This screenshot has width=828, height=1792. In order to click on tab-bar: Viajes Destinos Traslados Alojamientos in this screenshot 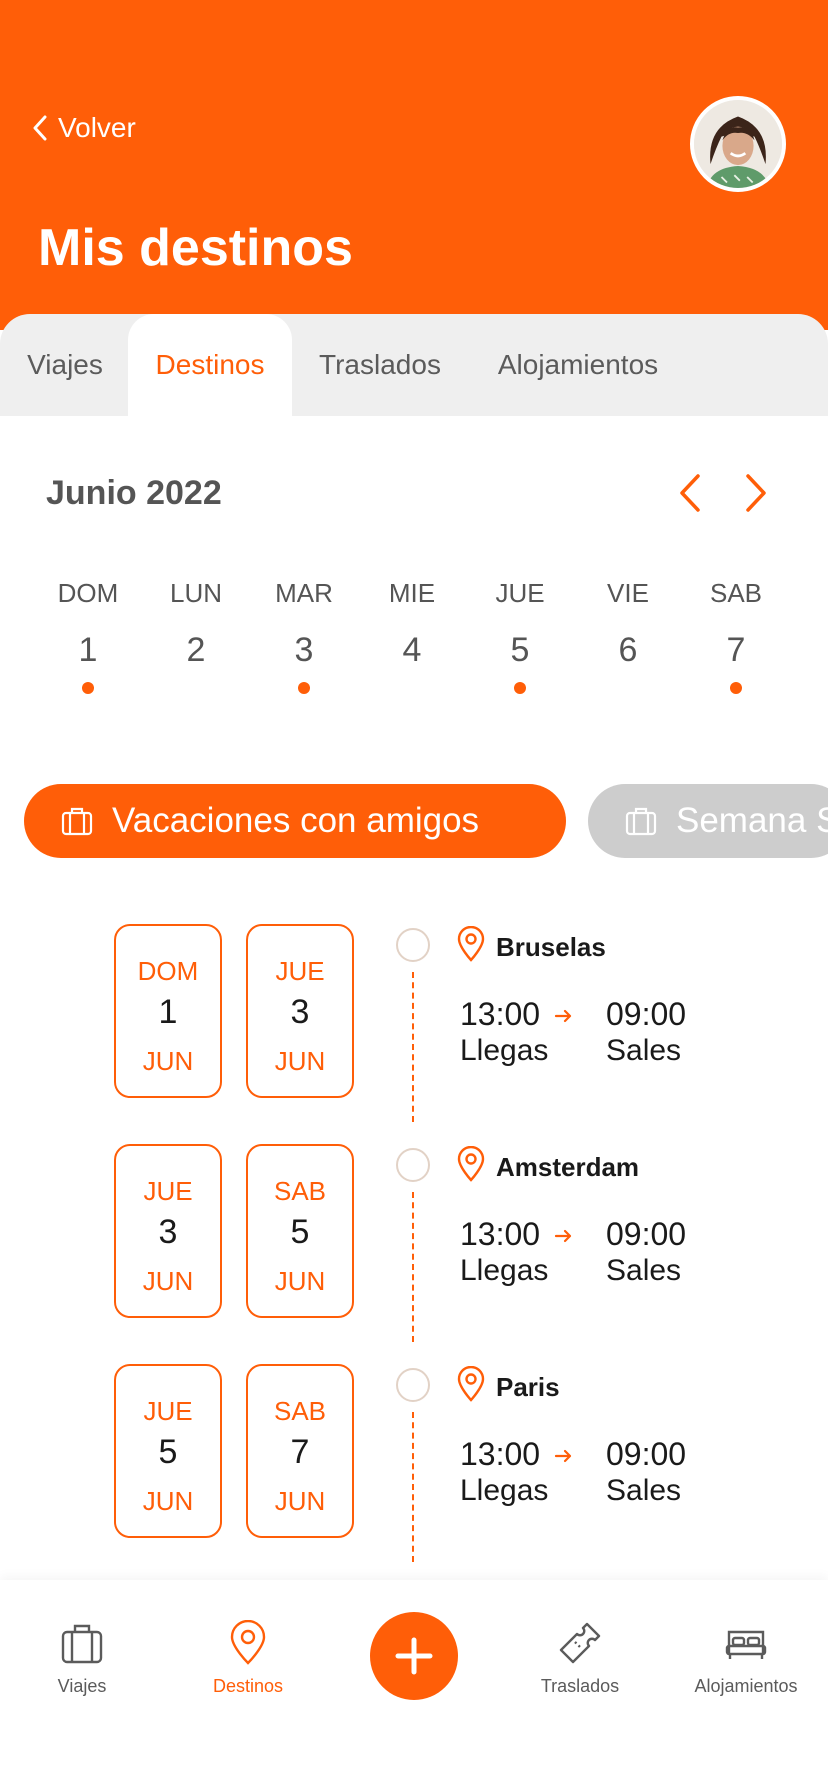, I will do `click(414, 365)`.